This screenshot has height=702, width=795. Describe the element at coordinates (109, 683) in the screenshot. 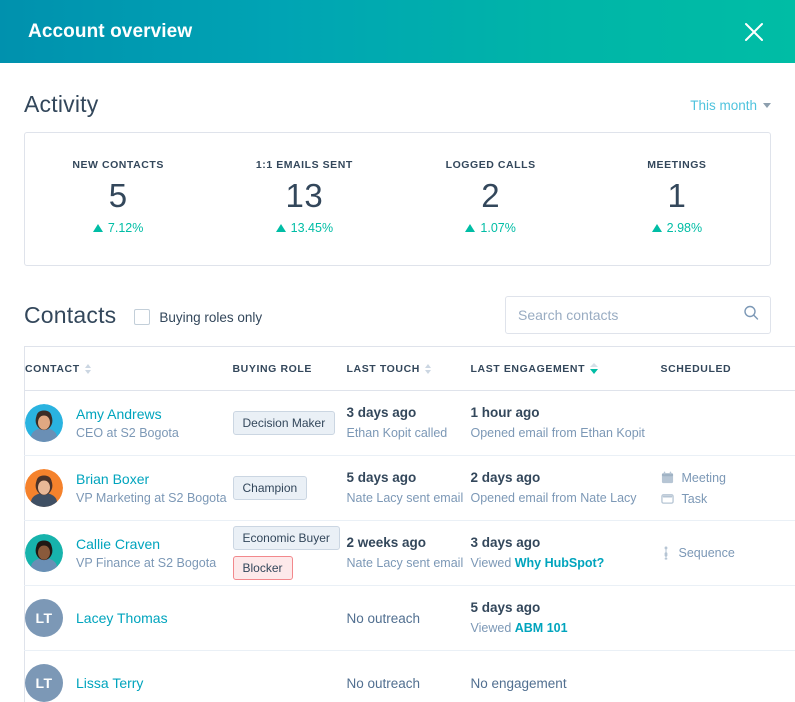

I see `contact-name-link: Lissa Terry` at that location.